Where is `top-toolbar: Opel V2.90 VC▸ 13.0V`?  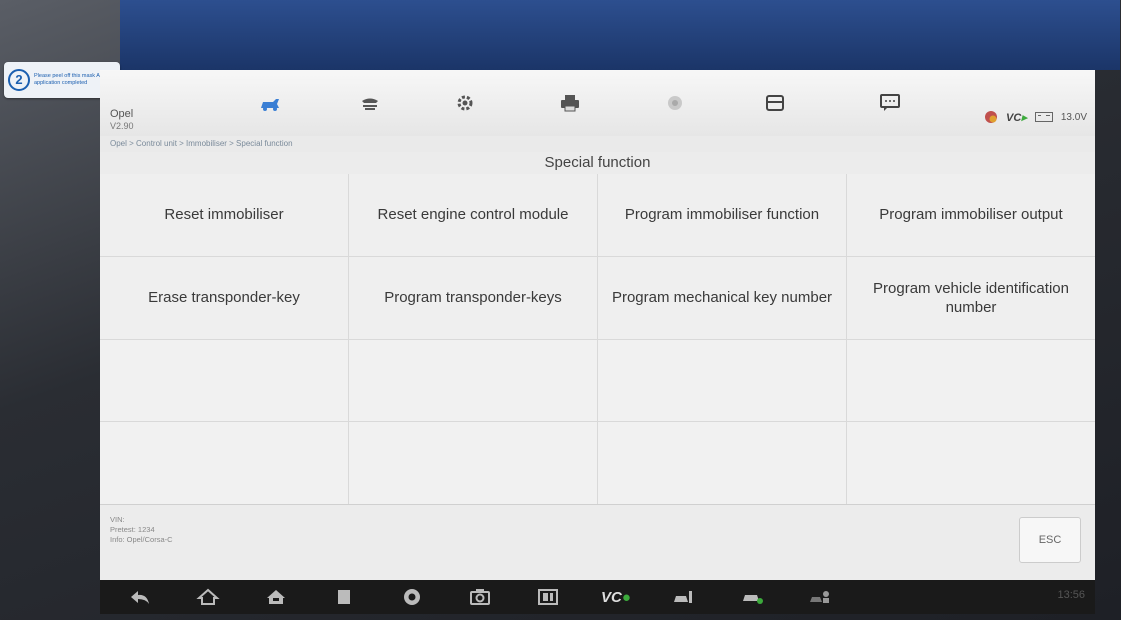 top-toolbar: Opel V2.90 VC▸ 13.0V is located at coordinates (597, 103).